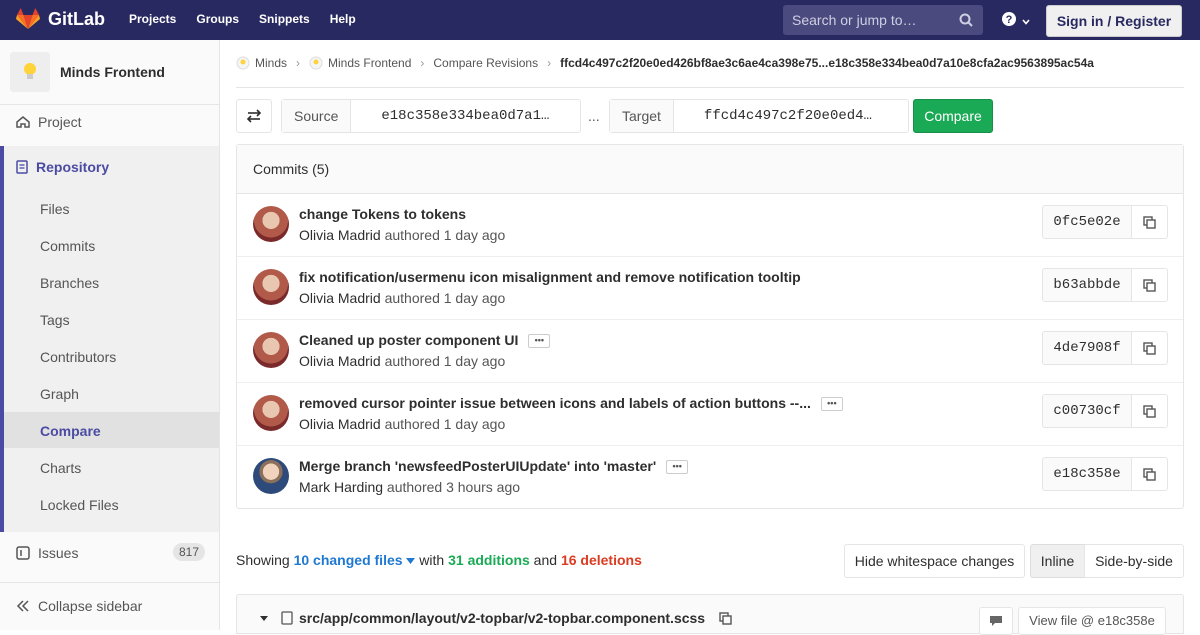  What do you see at coordinates (55, 209) in the screenshot?
I see `sidebar-subitem-files: Files` at bounding box center [55, 209].